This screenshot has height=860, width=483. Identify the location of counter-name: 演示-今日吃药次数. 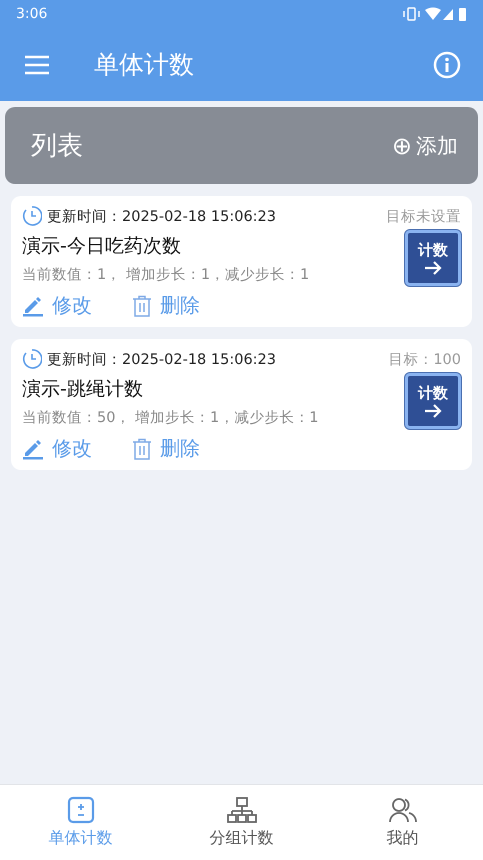
(102, 246).